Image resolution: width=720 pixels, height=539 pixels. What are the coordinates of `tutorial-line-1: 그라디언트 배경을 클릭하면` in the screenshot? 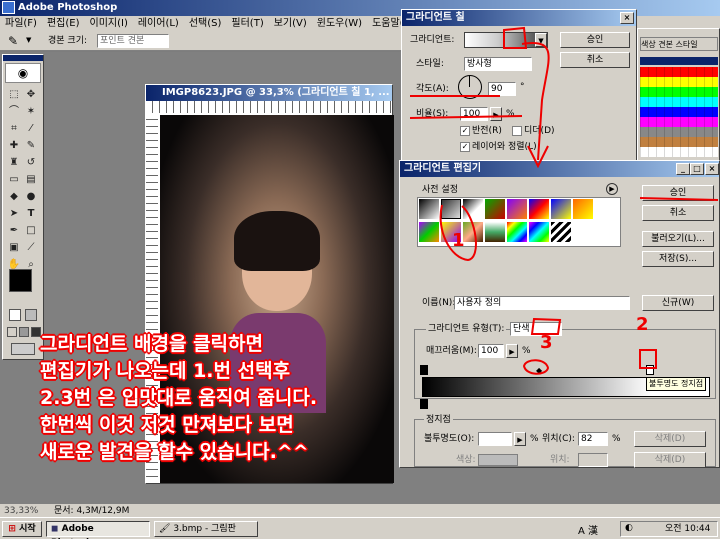 It's located at (151, 344).